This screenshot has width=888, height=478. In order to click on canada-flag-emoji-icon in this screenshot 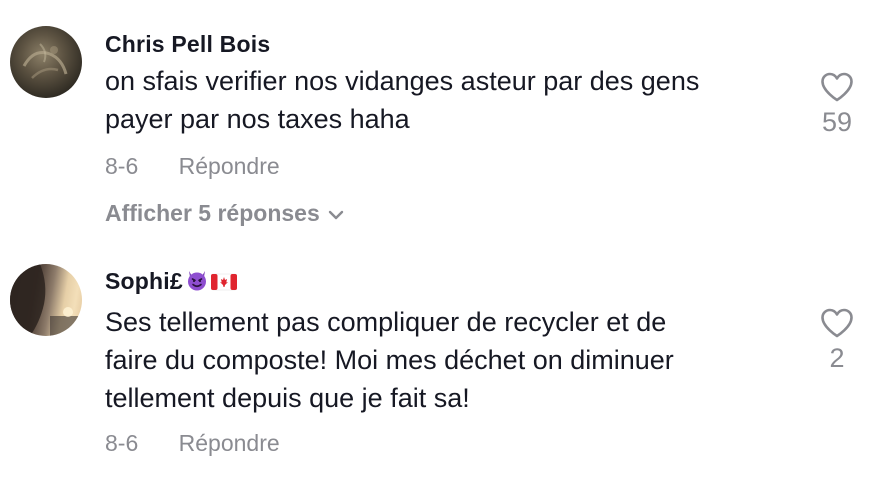, I will do `click(223, 282)`.